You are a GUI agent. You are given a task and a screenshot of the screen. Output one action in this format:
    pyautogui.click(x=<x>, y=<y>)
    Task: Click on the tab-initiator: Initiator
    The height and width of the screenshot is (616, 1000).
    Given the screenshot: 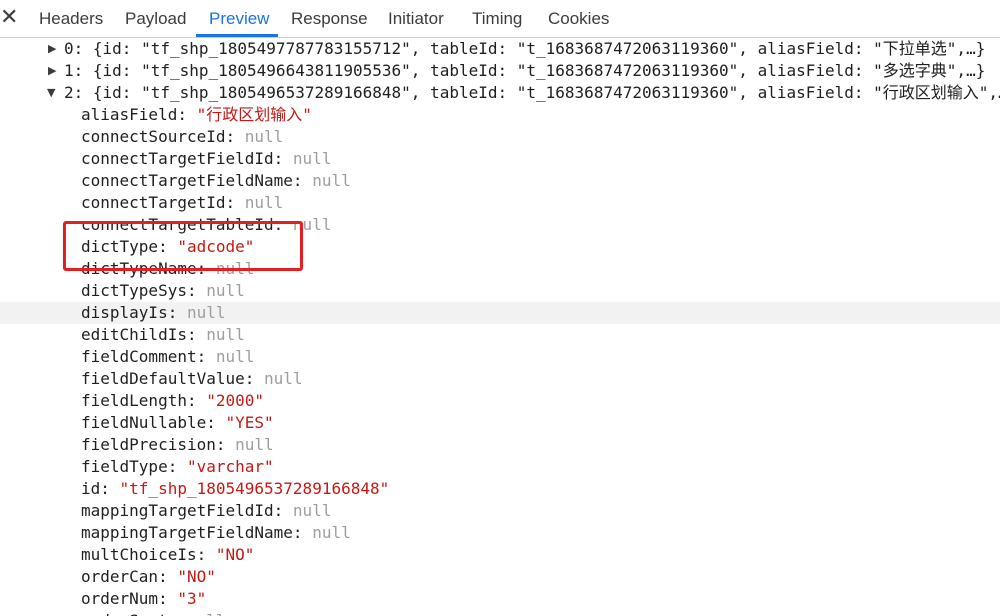 What is the action you would take?
    pyautogui.click(x=416, y=18)
    